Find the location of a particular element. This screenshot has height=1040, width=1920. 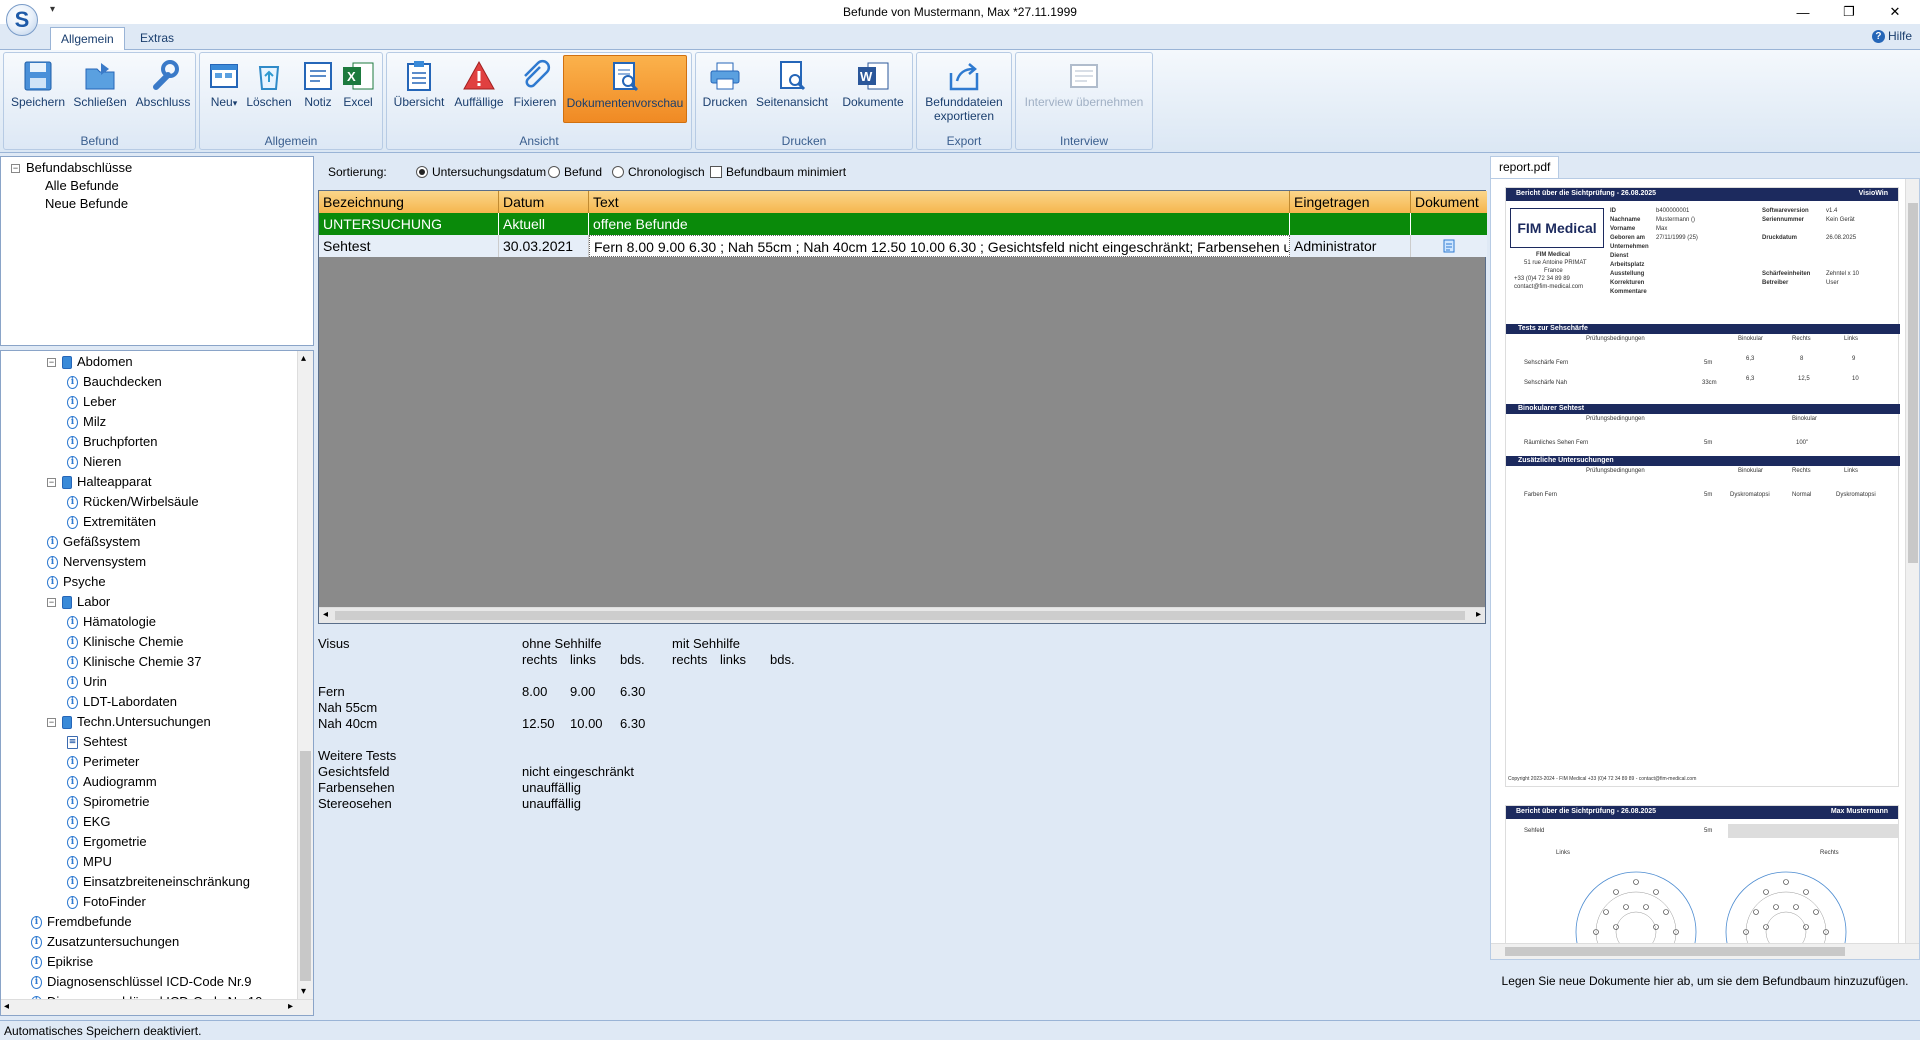

tree-item: i Epikrise is located at coordinates (62, 962).